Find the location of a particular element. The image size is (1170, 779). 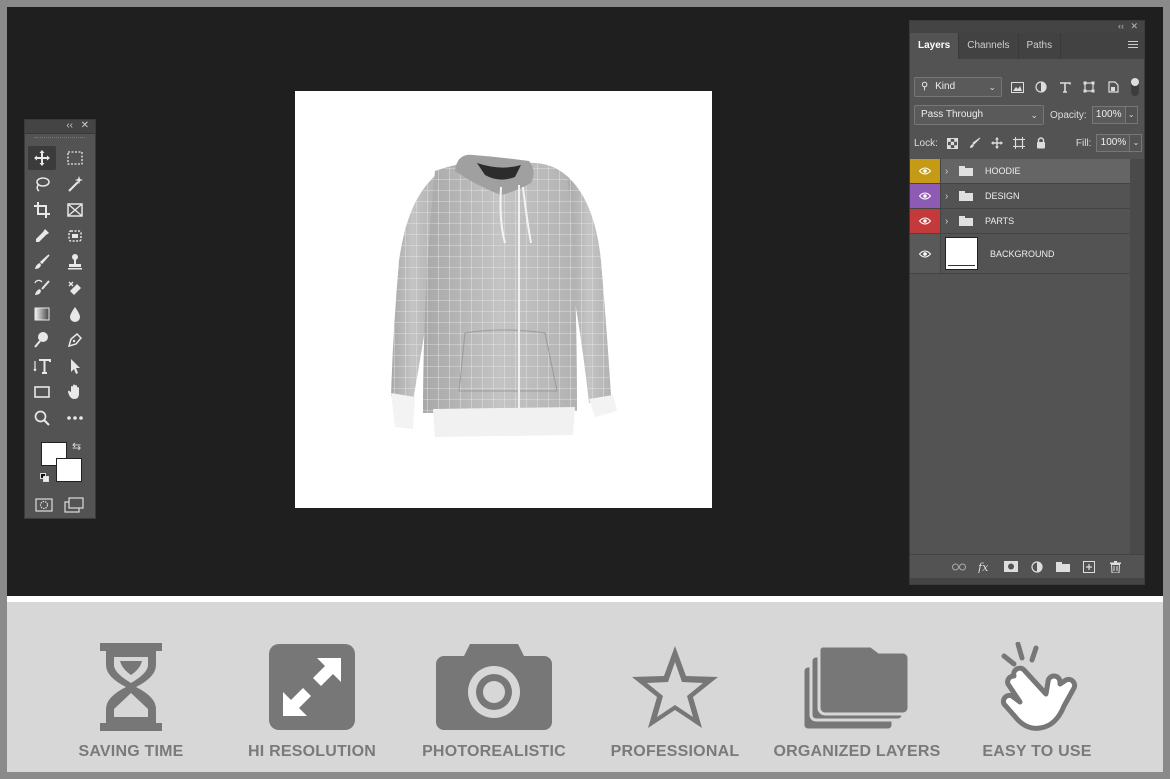

tab-channels: Channels is located at coordinates (989, 46).